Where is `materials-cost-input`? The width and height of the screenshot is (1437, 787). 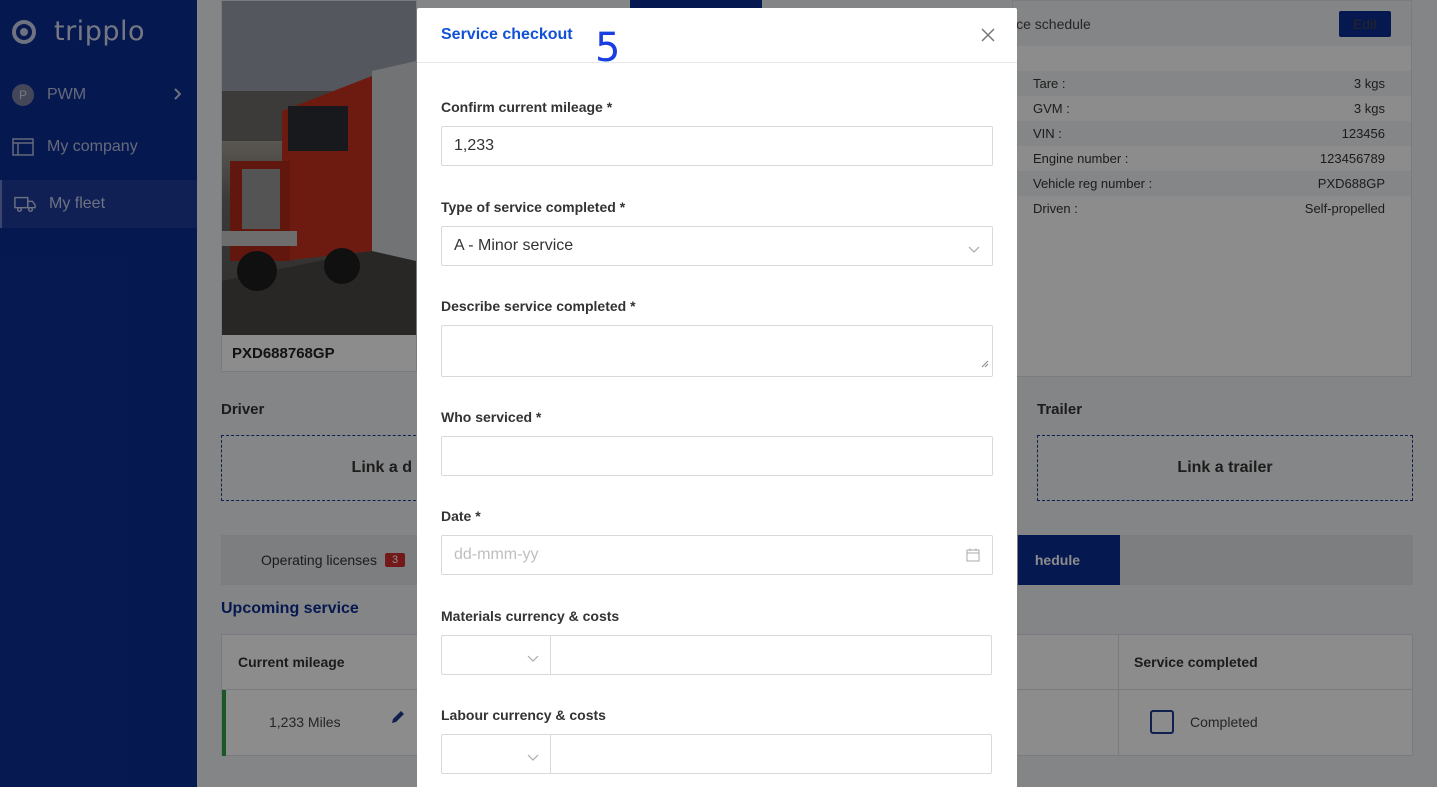 materials-cost-input is located at coordinates (771, 655).